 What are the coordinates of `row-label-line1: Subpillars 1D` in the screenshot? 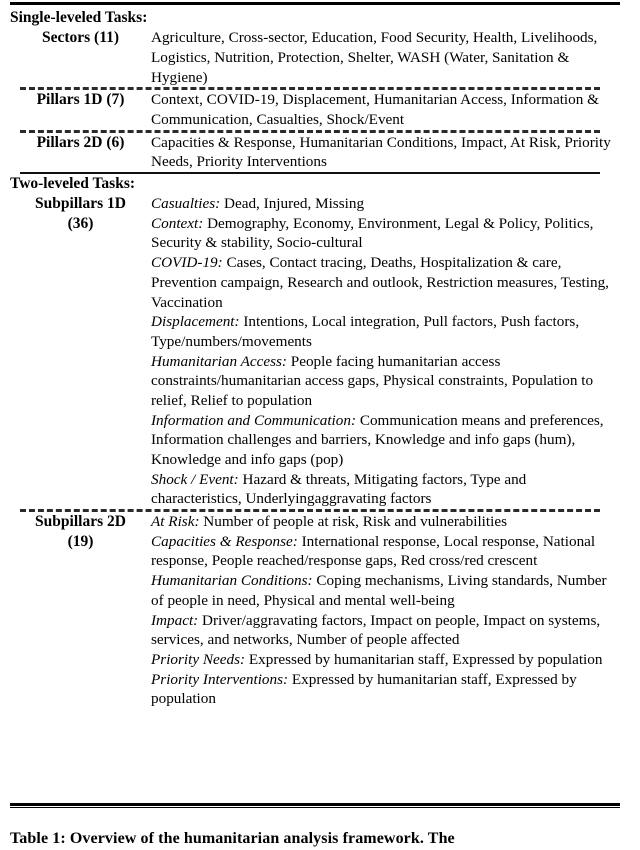 It's located at (80, 204).